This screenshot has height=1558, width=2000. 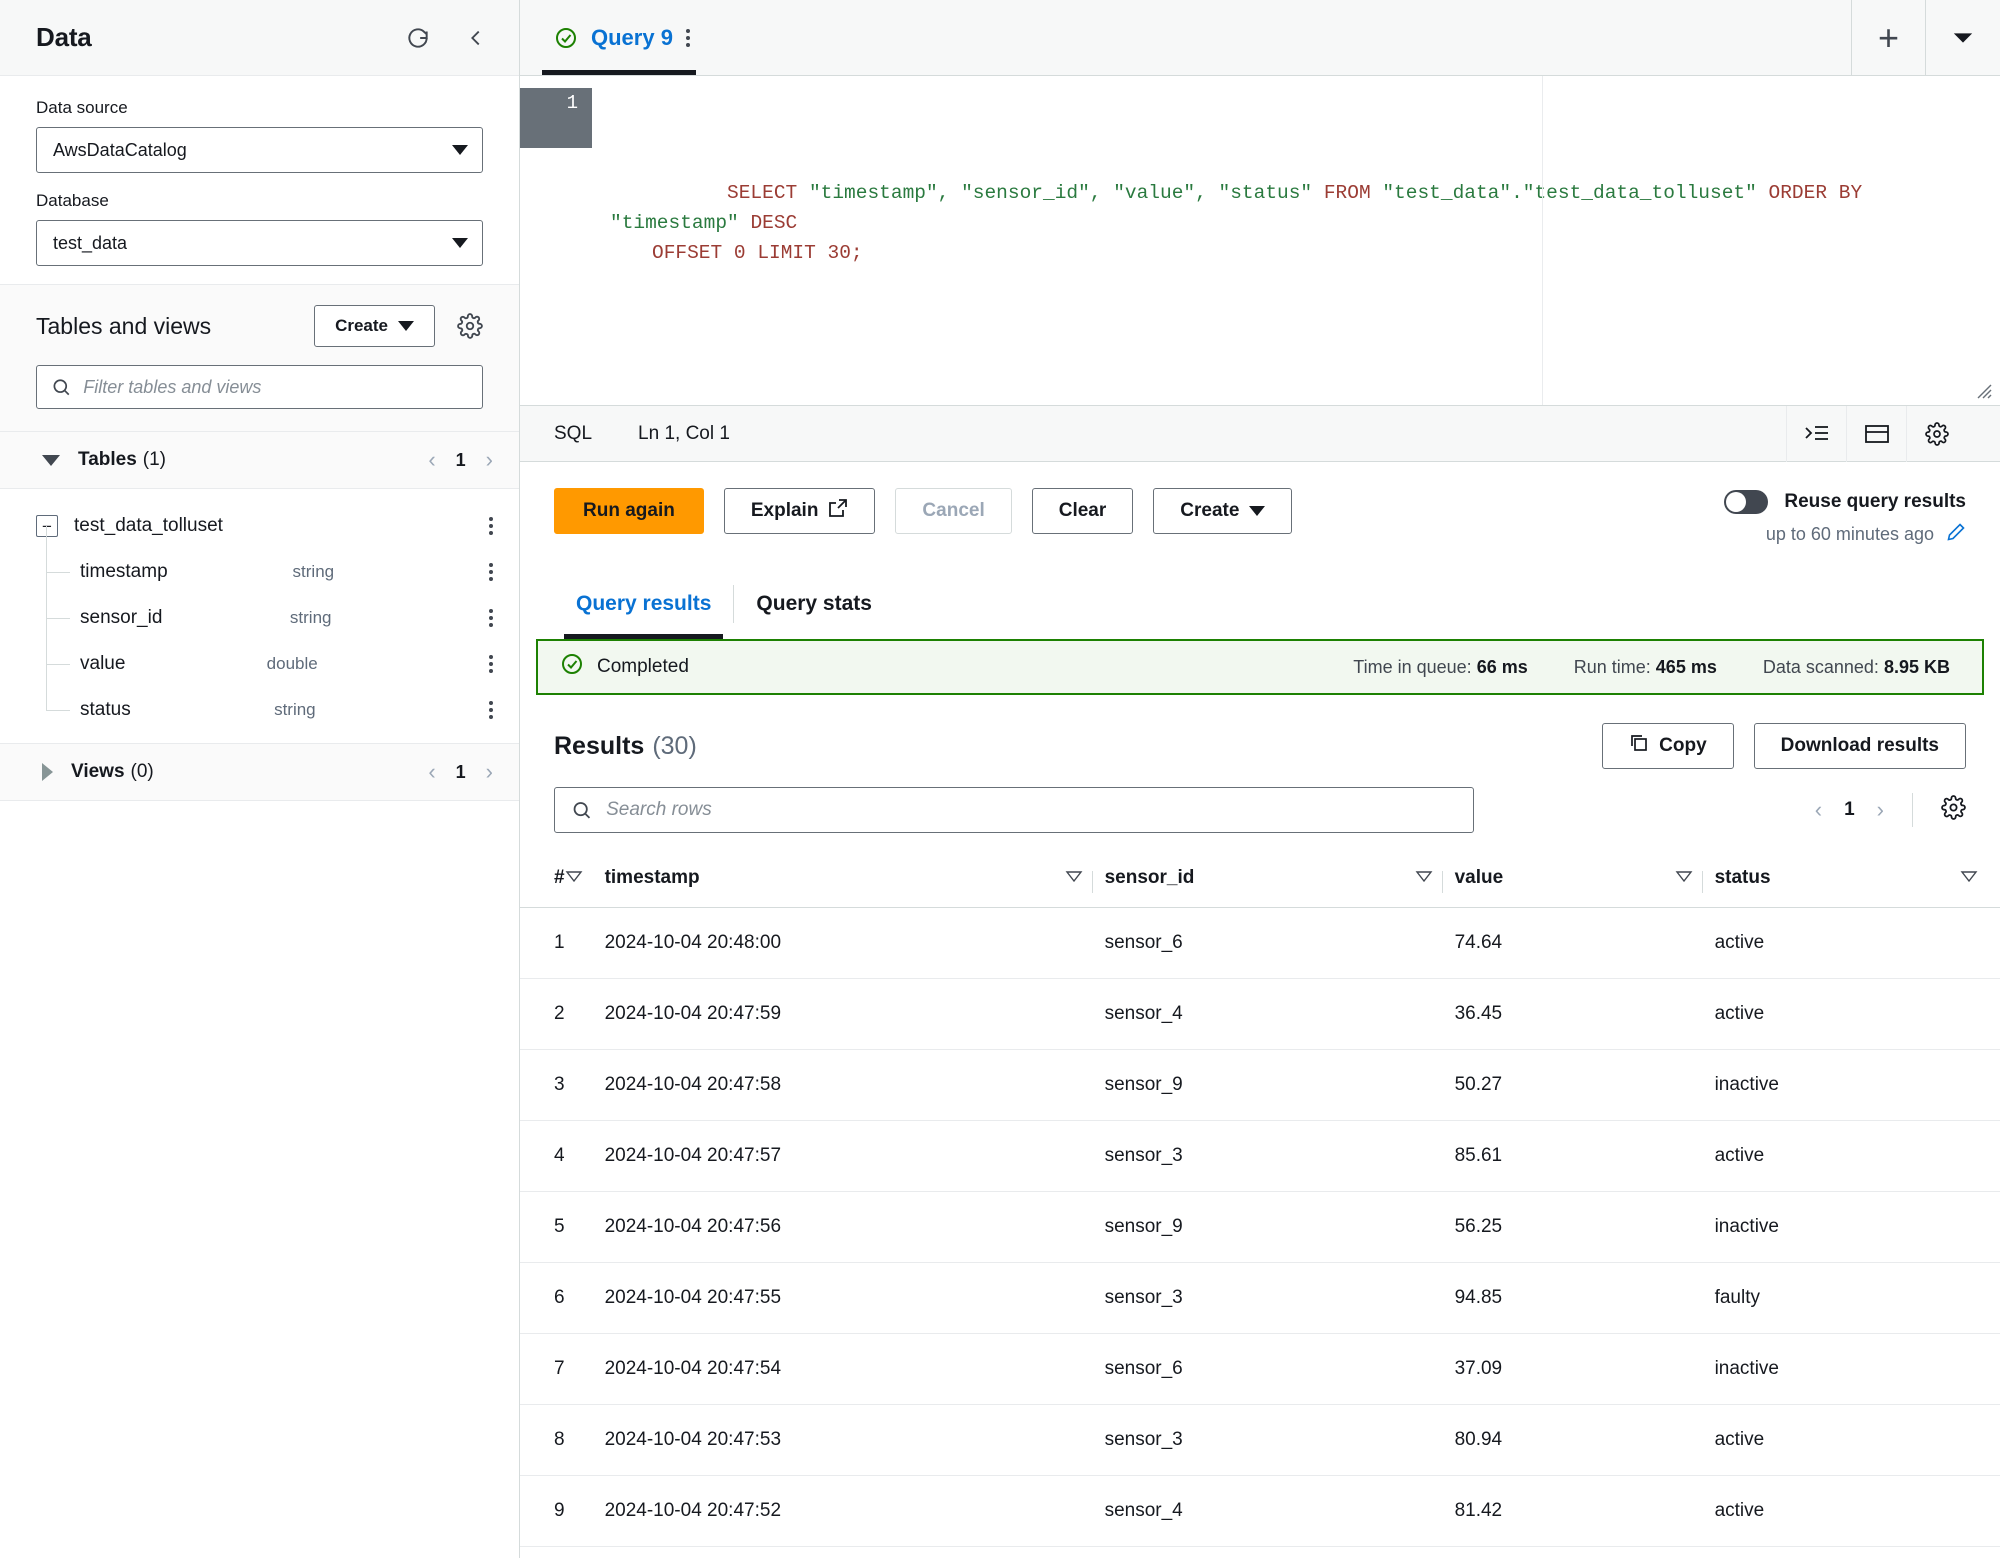 What do you see at coordinates (259, 560) in the screenshot?
I see `column-row: timestamp string` at bounding box center [259, 560].